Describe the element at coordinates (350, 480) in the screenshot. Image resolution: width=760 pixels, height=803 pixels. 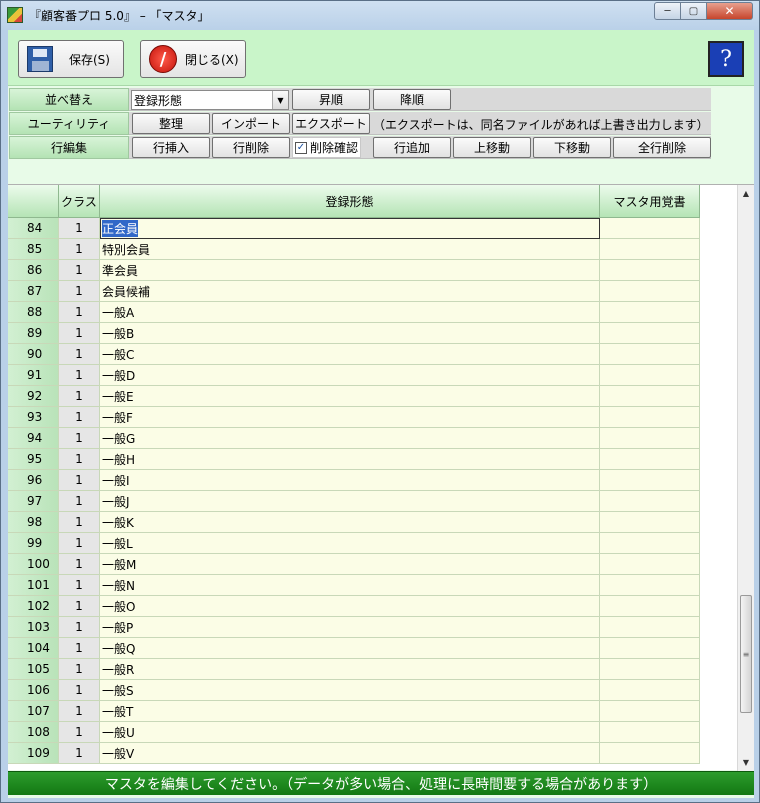
I see `registration-type-cell: 一般I` at that location.